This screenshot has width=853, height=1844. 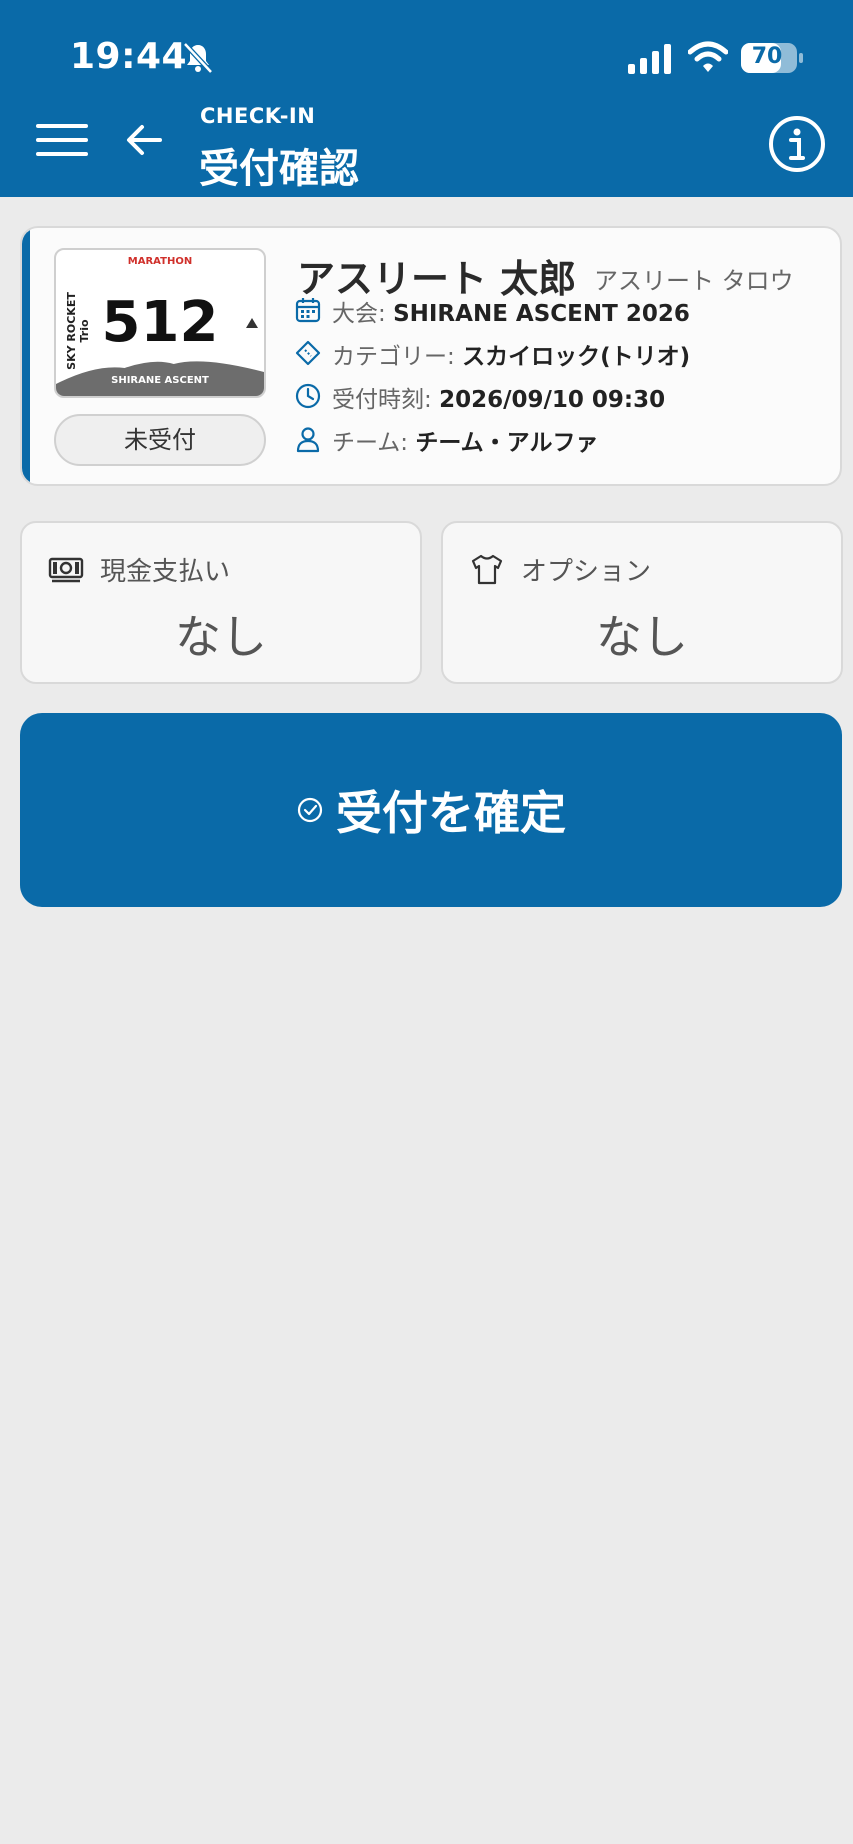 I want to click on info-icon, so click(x=797, y=144).